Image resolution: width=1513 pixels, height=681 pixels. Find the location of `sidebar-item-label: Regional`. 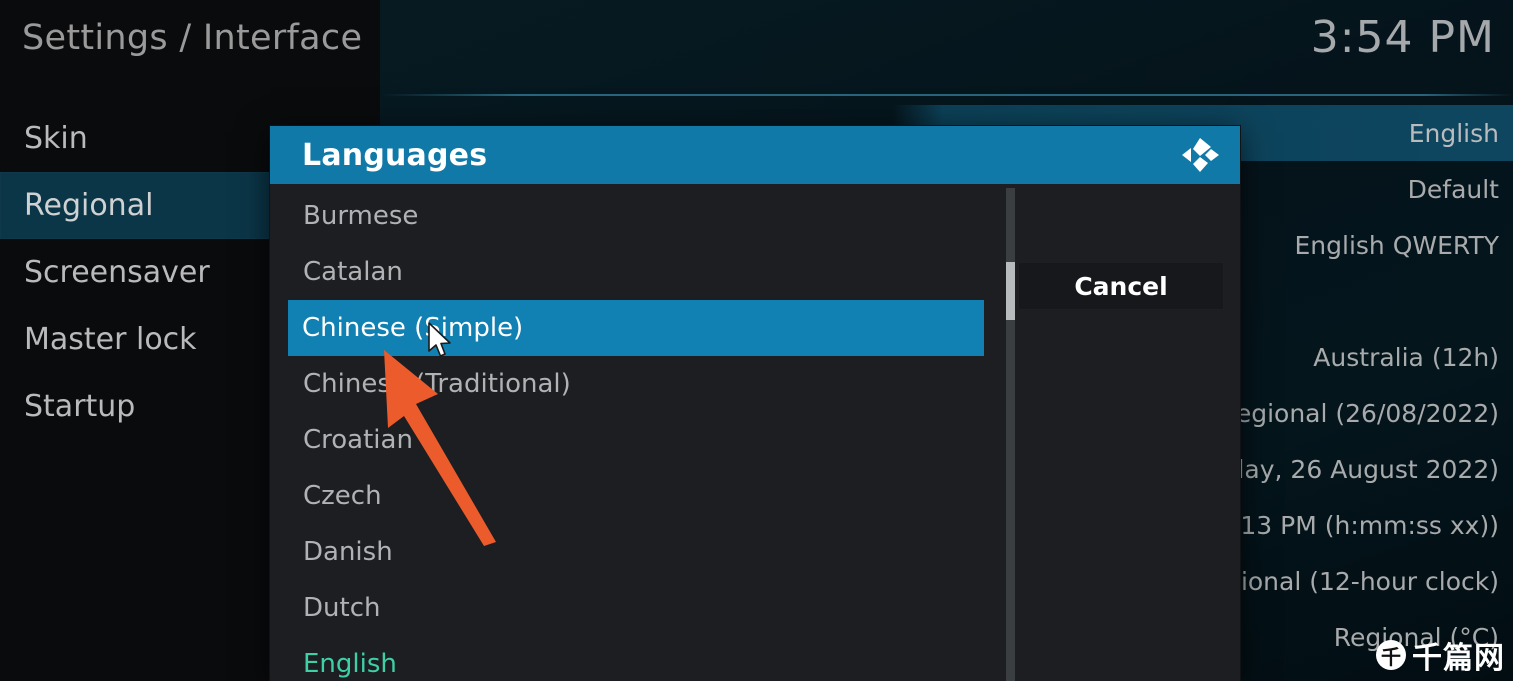

sidebar-item-label: Regional is located at coordinates (89, 205).